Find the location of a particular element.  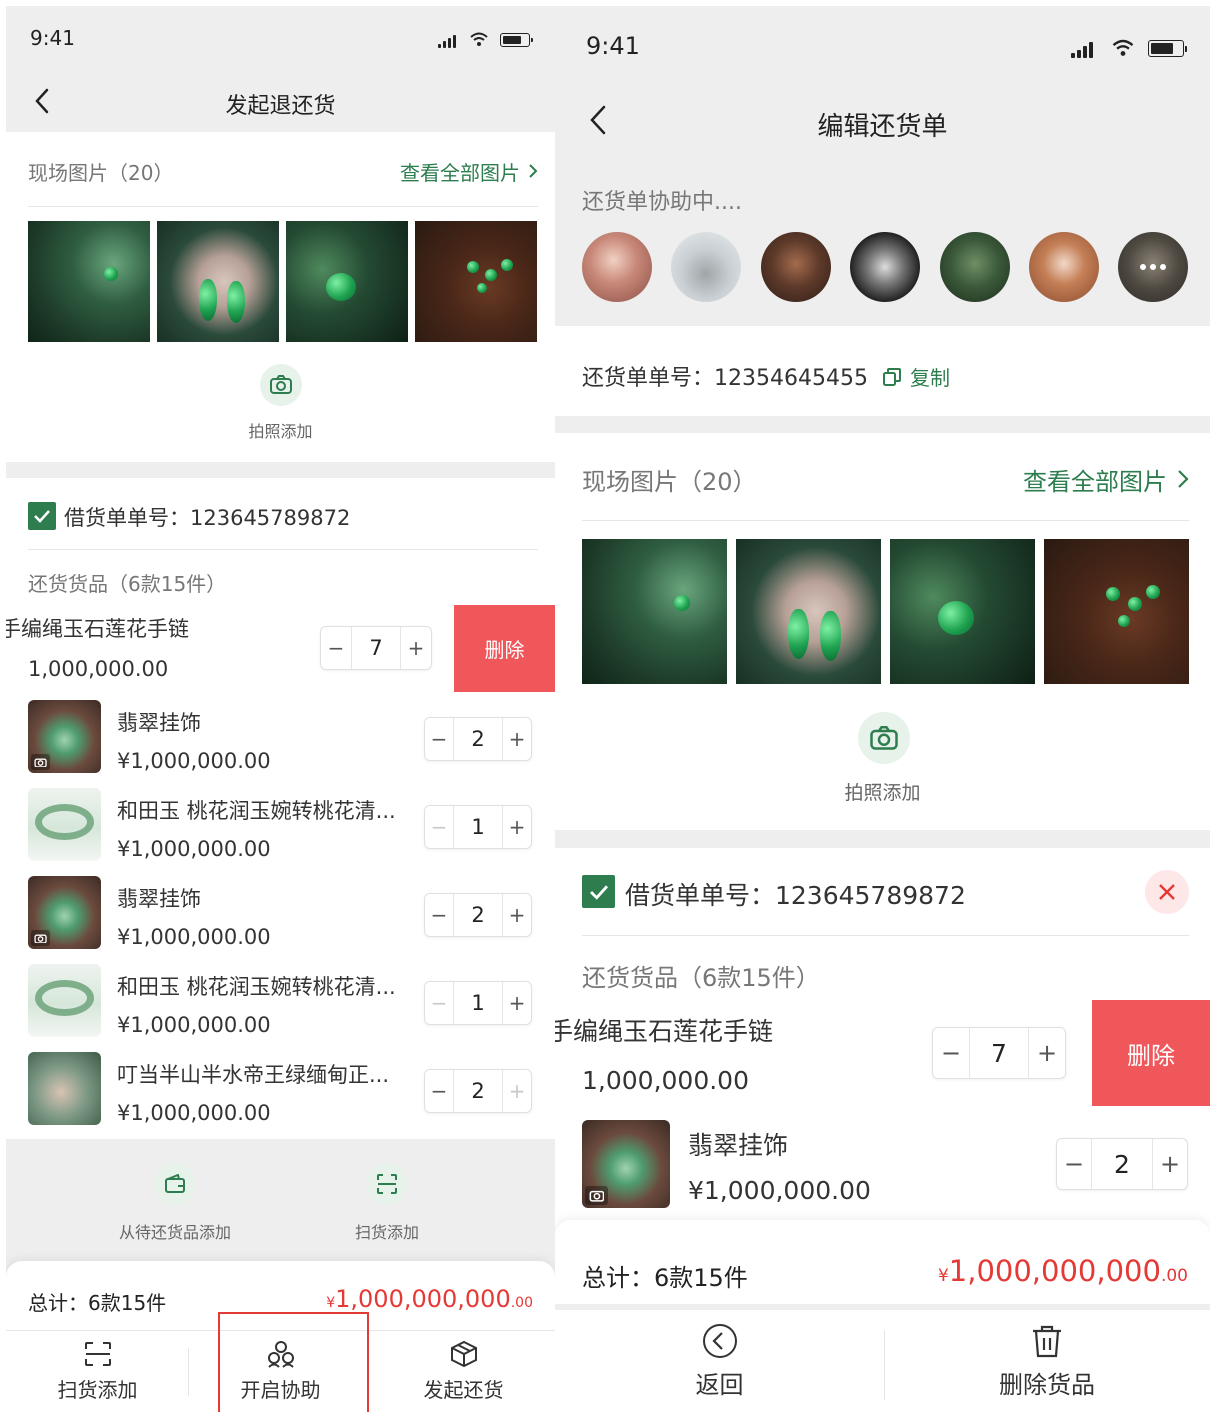

submit-return-tab: 发起还货 is located at coordinates (463, 1371).